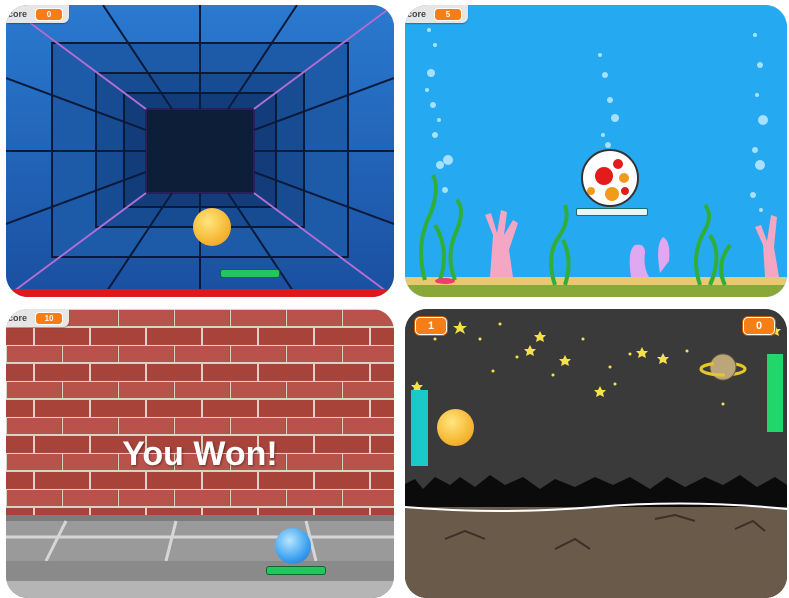 The width and height of the screenshot is (789, 598). I want to click on right-score: 0, so click(759, 326).